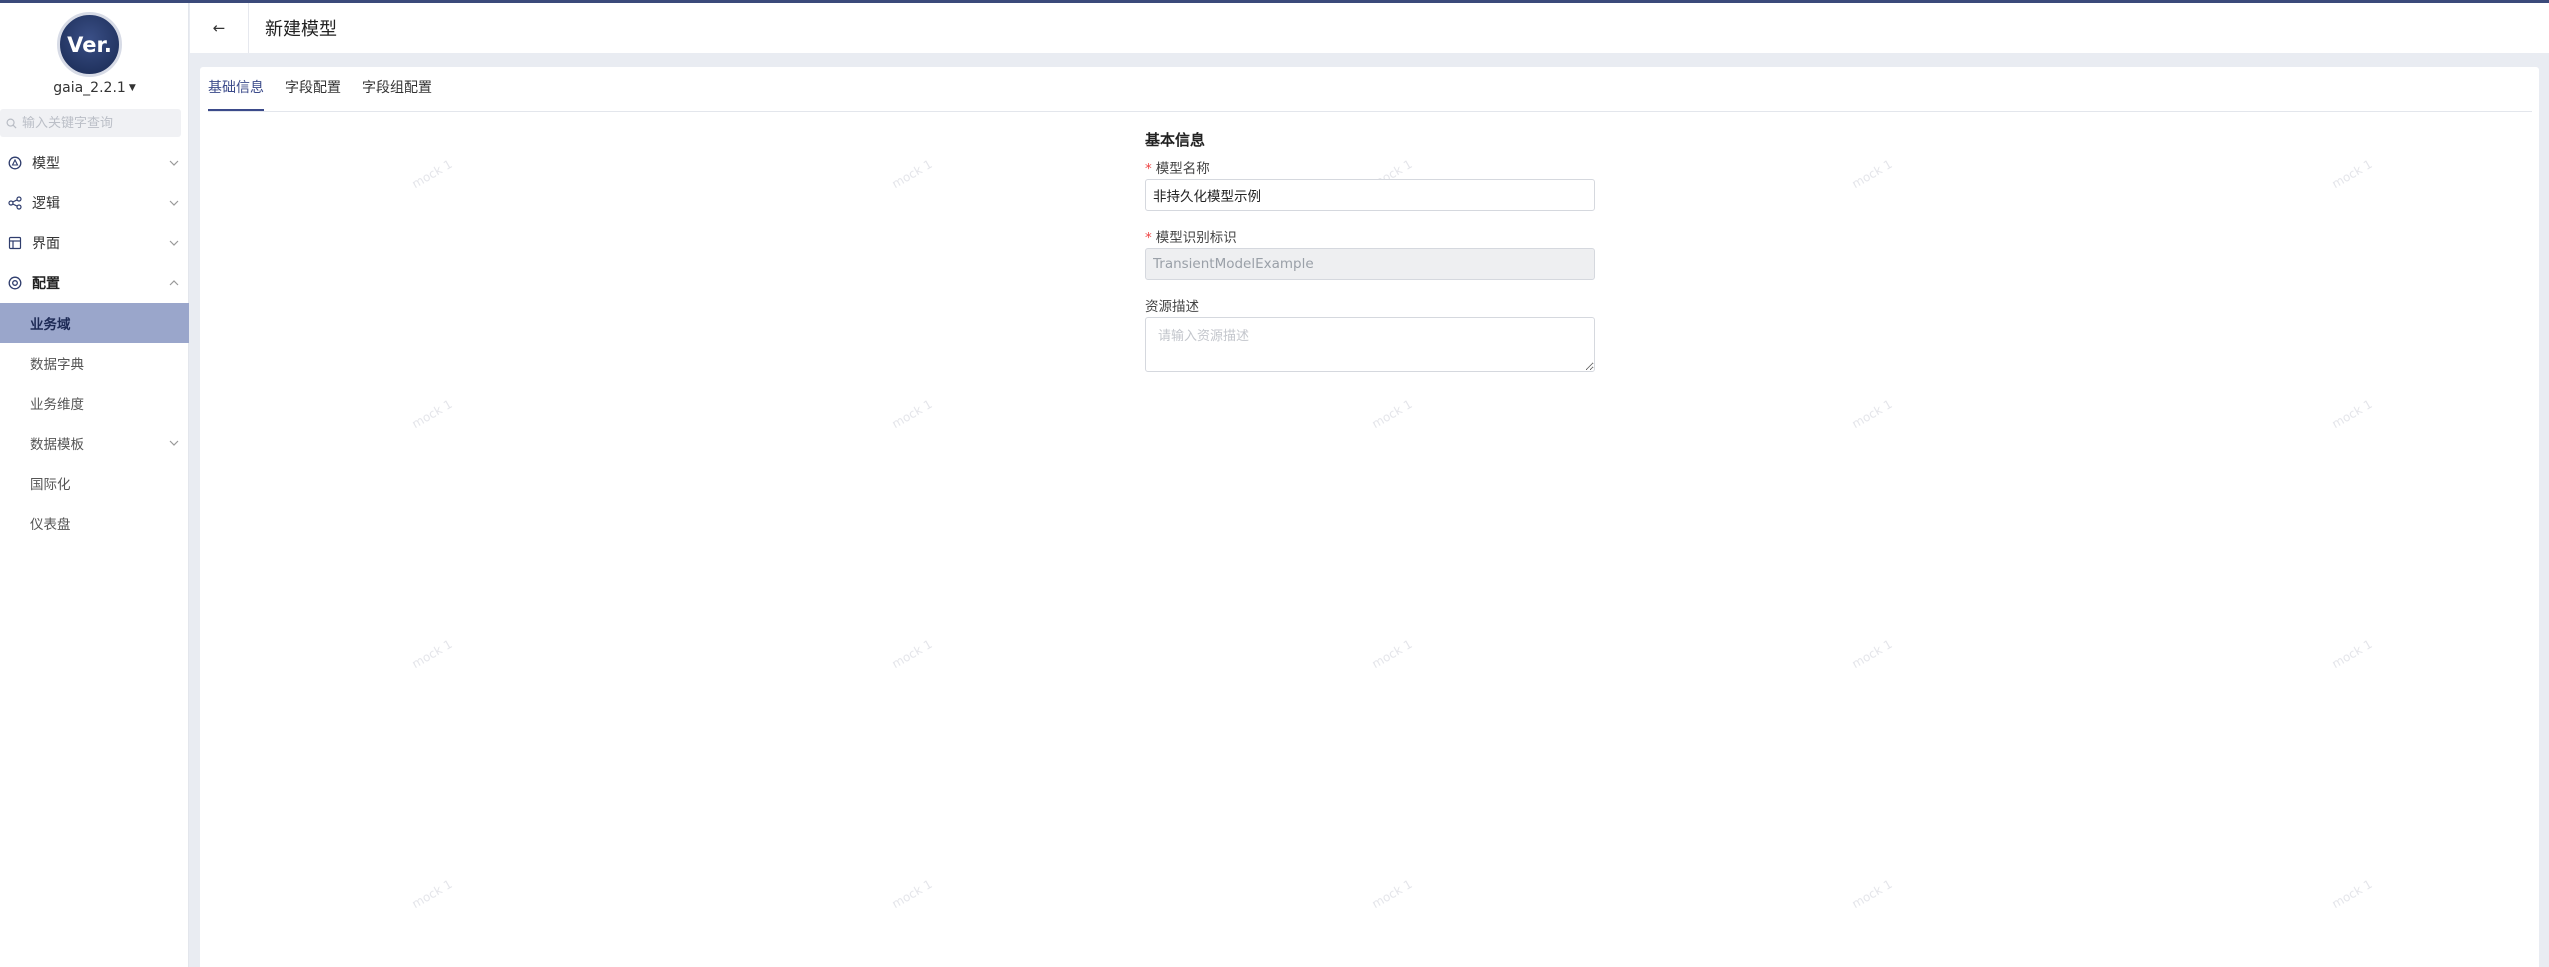 This screenshot has height=967, width=2549. Describe the element at coordinates (1182, 169) in the screenshot. I see `model-name-label-text: 模型名称` at that location.